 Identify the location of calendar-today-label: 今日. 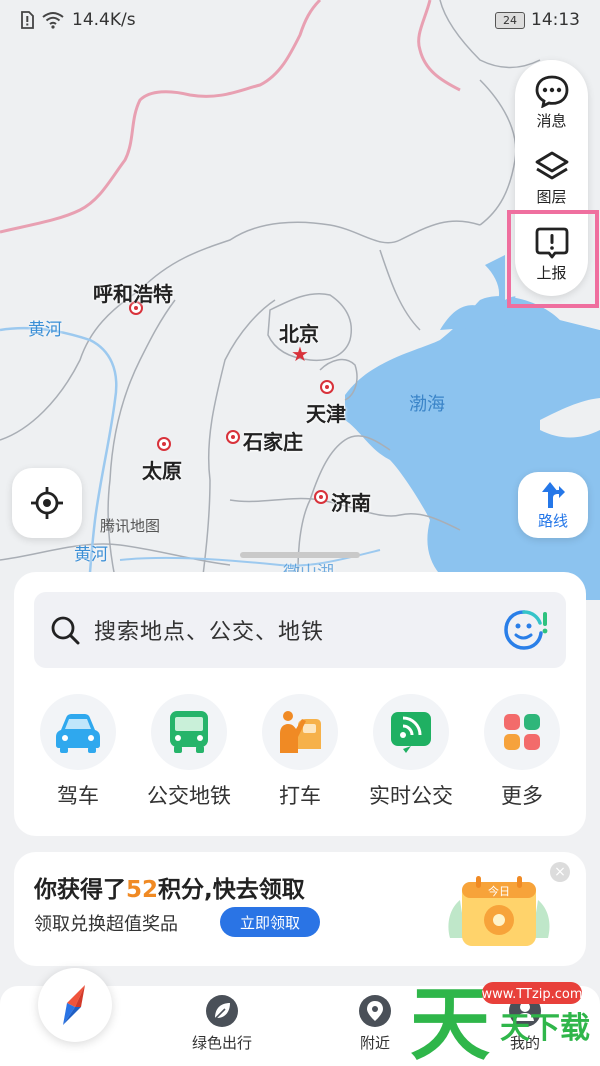
(499, 891).